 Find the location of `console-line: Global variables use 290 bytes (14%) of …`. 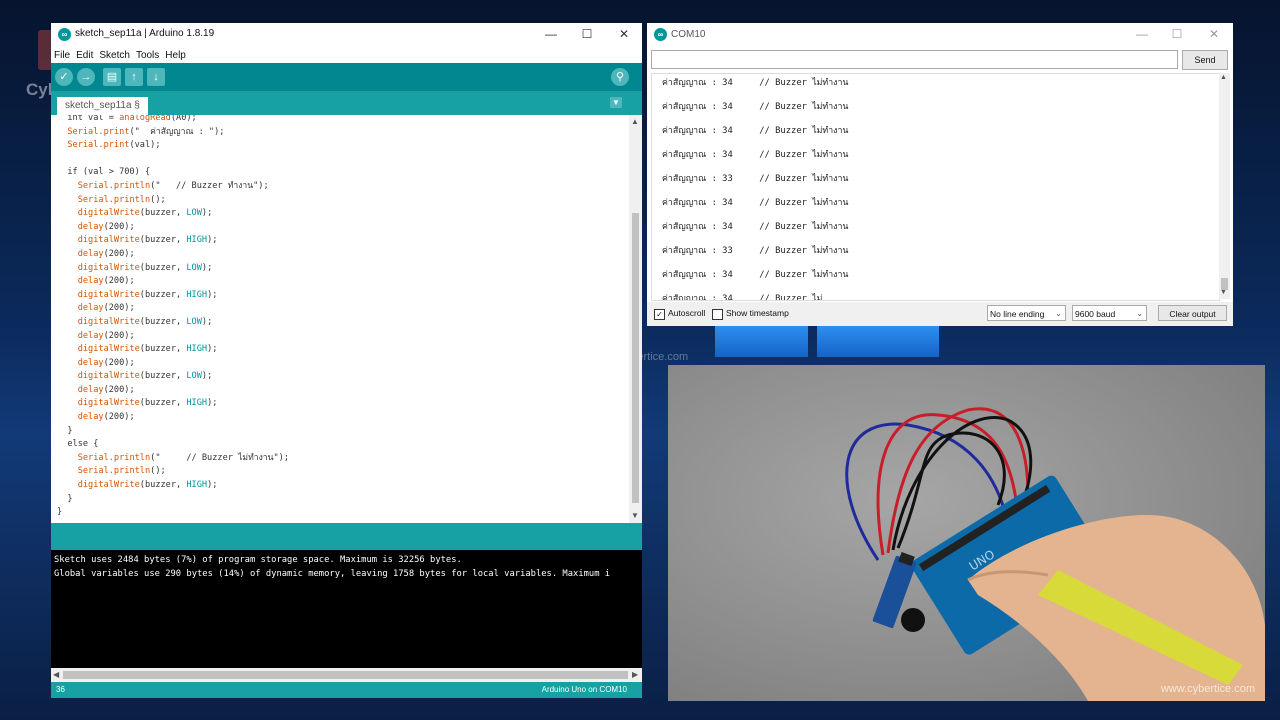

console-line: Global variables use 290 bytes (14%) of … is located at coordinates (332, 574).